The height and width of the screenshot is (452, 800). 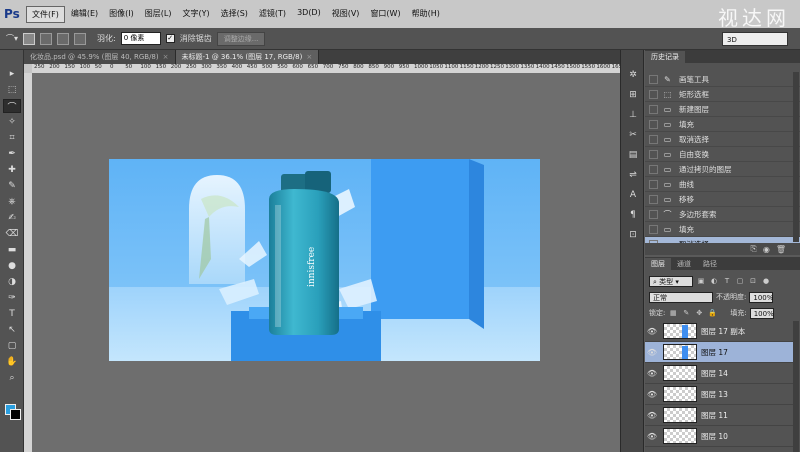 I want to click on menu-item-0: 文件(F), so click(x=45, y=14).